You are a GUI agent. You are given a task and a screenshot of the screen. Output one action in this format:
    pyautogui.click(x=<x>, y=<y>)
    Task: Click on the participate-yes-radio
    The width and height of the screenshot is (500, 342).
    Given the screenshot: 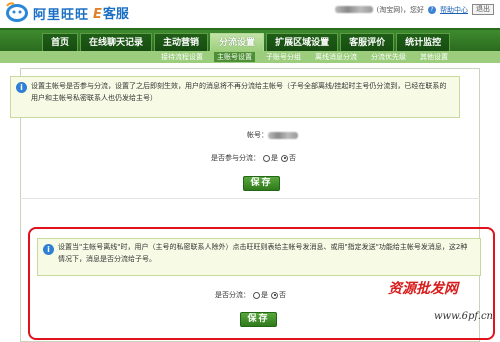 What is the action you would take?
    pyautogui.click(x=266, y=158)
    